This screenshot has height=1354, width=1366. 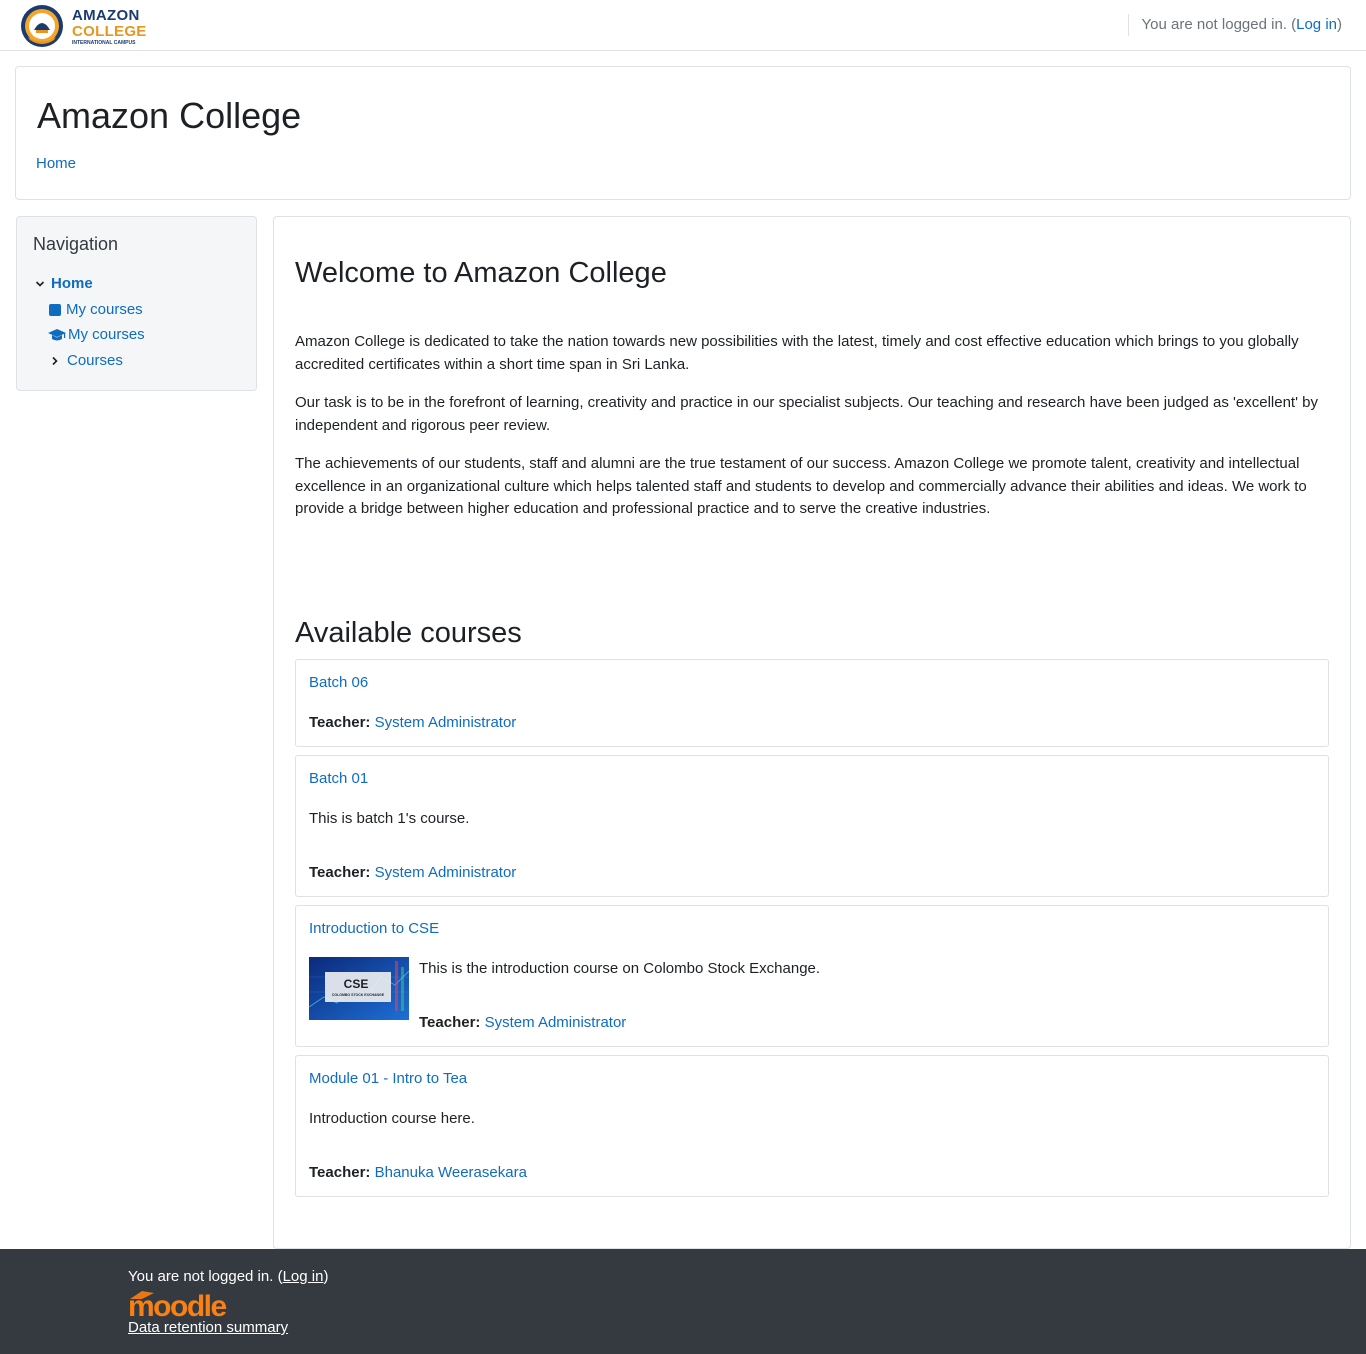 What do you see at coordinates (408, 633) in the screenshot?
I see `available-courses-heading: Available courses` at bounding box center [408, 633].